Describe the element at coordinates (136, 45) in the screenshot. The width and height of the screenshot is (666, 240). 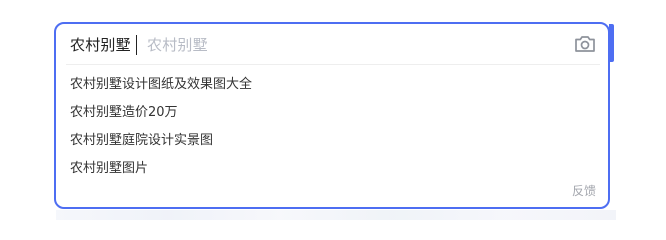
I see `text-caret` at that location.